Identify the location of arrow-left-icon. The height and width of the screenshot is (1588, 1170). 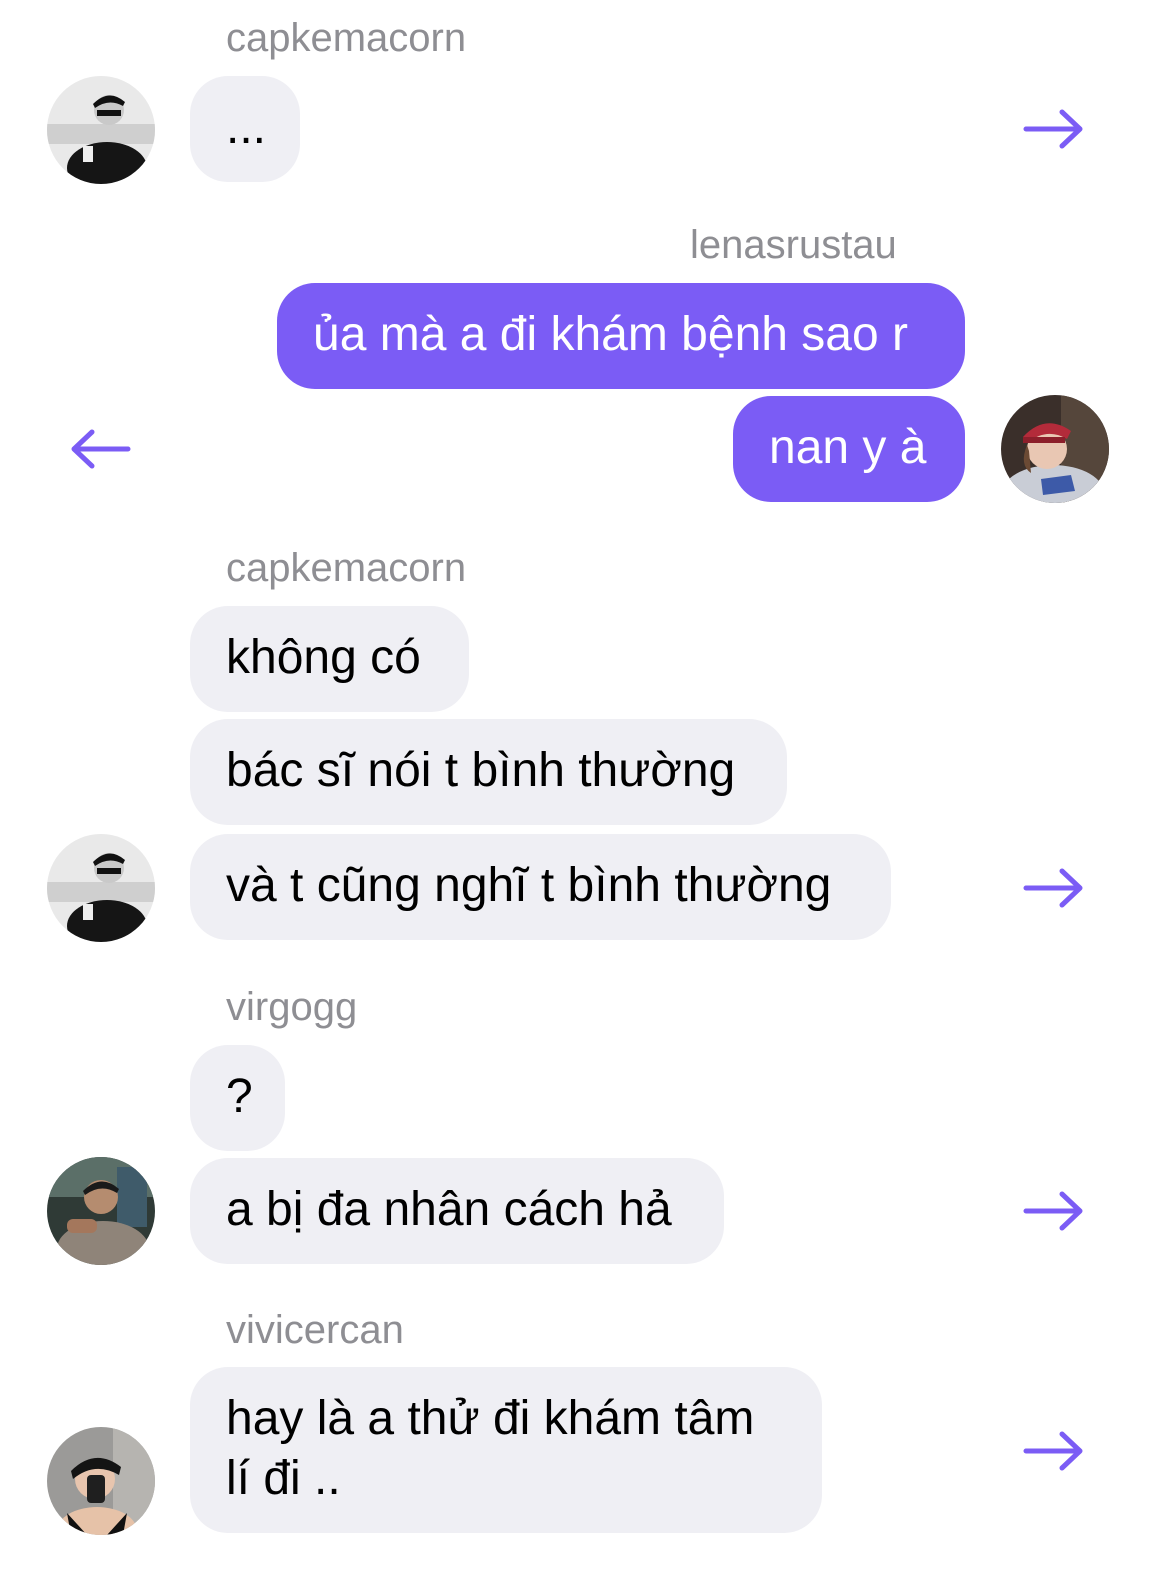
(101, 449).